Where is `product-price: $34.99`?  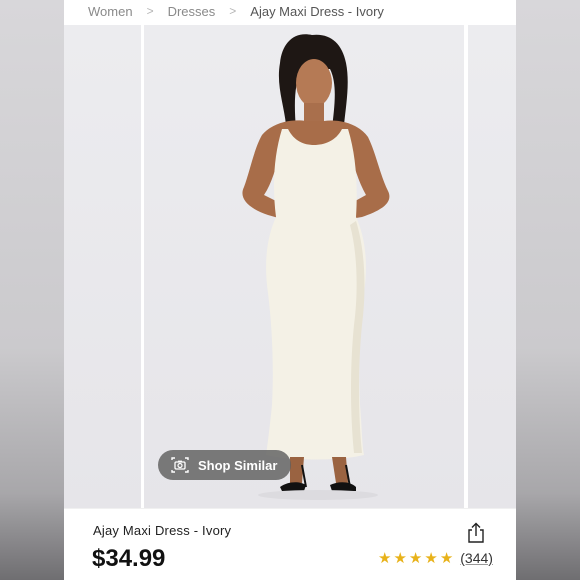
product-price: $34.99 is located at coordinates (129, 558).